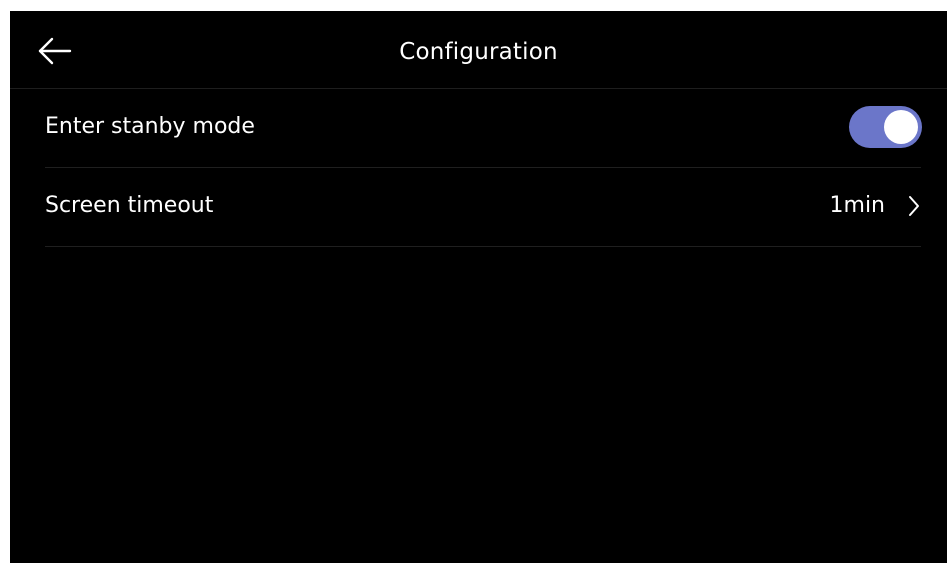  I want to click on screen-timeout-selector: 1min, so click(875, 206).